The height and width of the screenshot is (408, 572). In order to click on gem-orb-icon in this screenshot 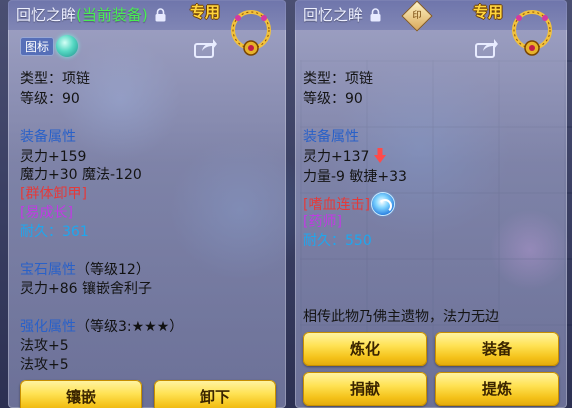, I will do `click(67, 46)`.